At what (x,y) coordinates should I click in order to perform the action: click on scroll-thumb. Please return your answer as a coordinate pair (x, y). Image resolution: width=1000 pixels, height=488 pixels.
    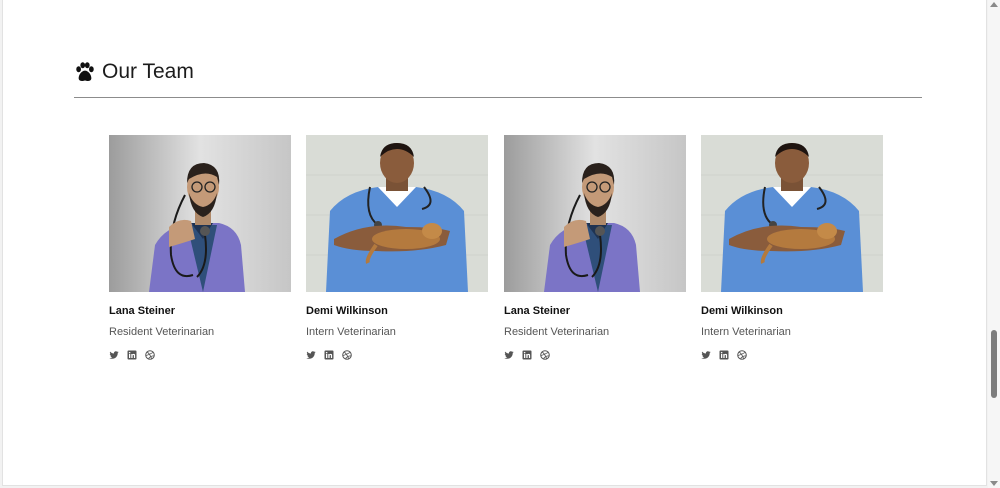
    Looking at the image, I should click on (994, 364).